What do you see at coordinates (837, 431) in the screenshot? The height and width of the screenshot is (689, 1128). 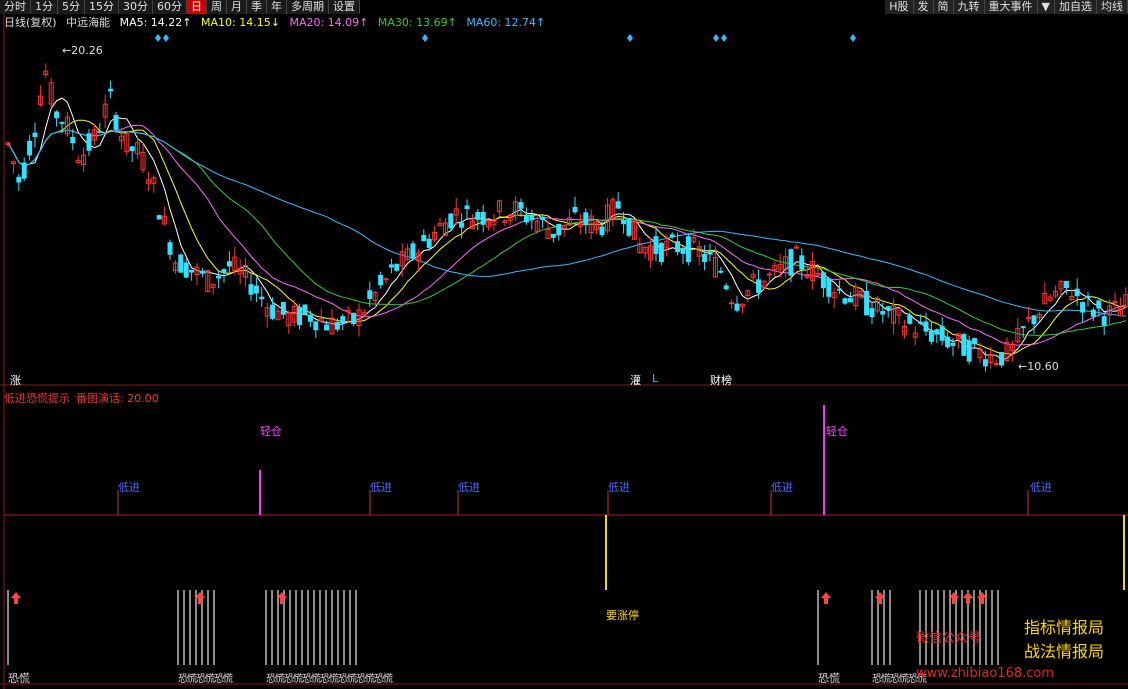 I see `light-position-label-2: 轻仓` at bounding box center [837, 431].